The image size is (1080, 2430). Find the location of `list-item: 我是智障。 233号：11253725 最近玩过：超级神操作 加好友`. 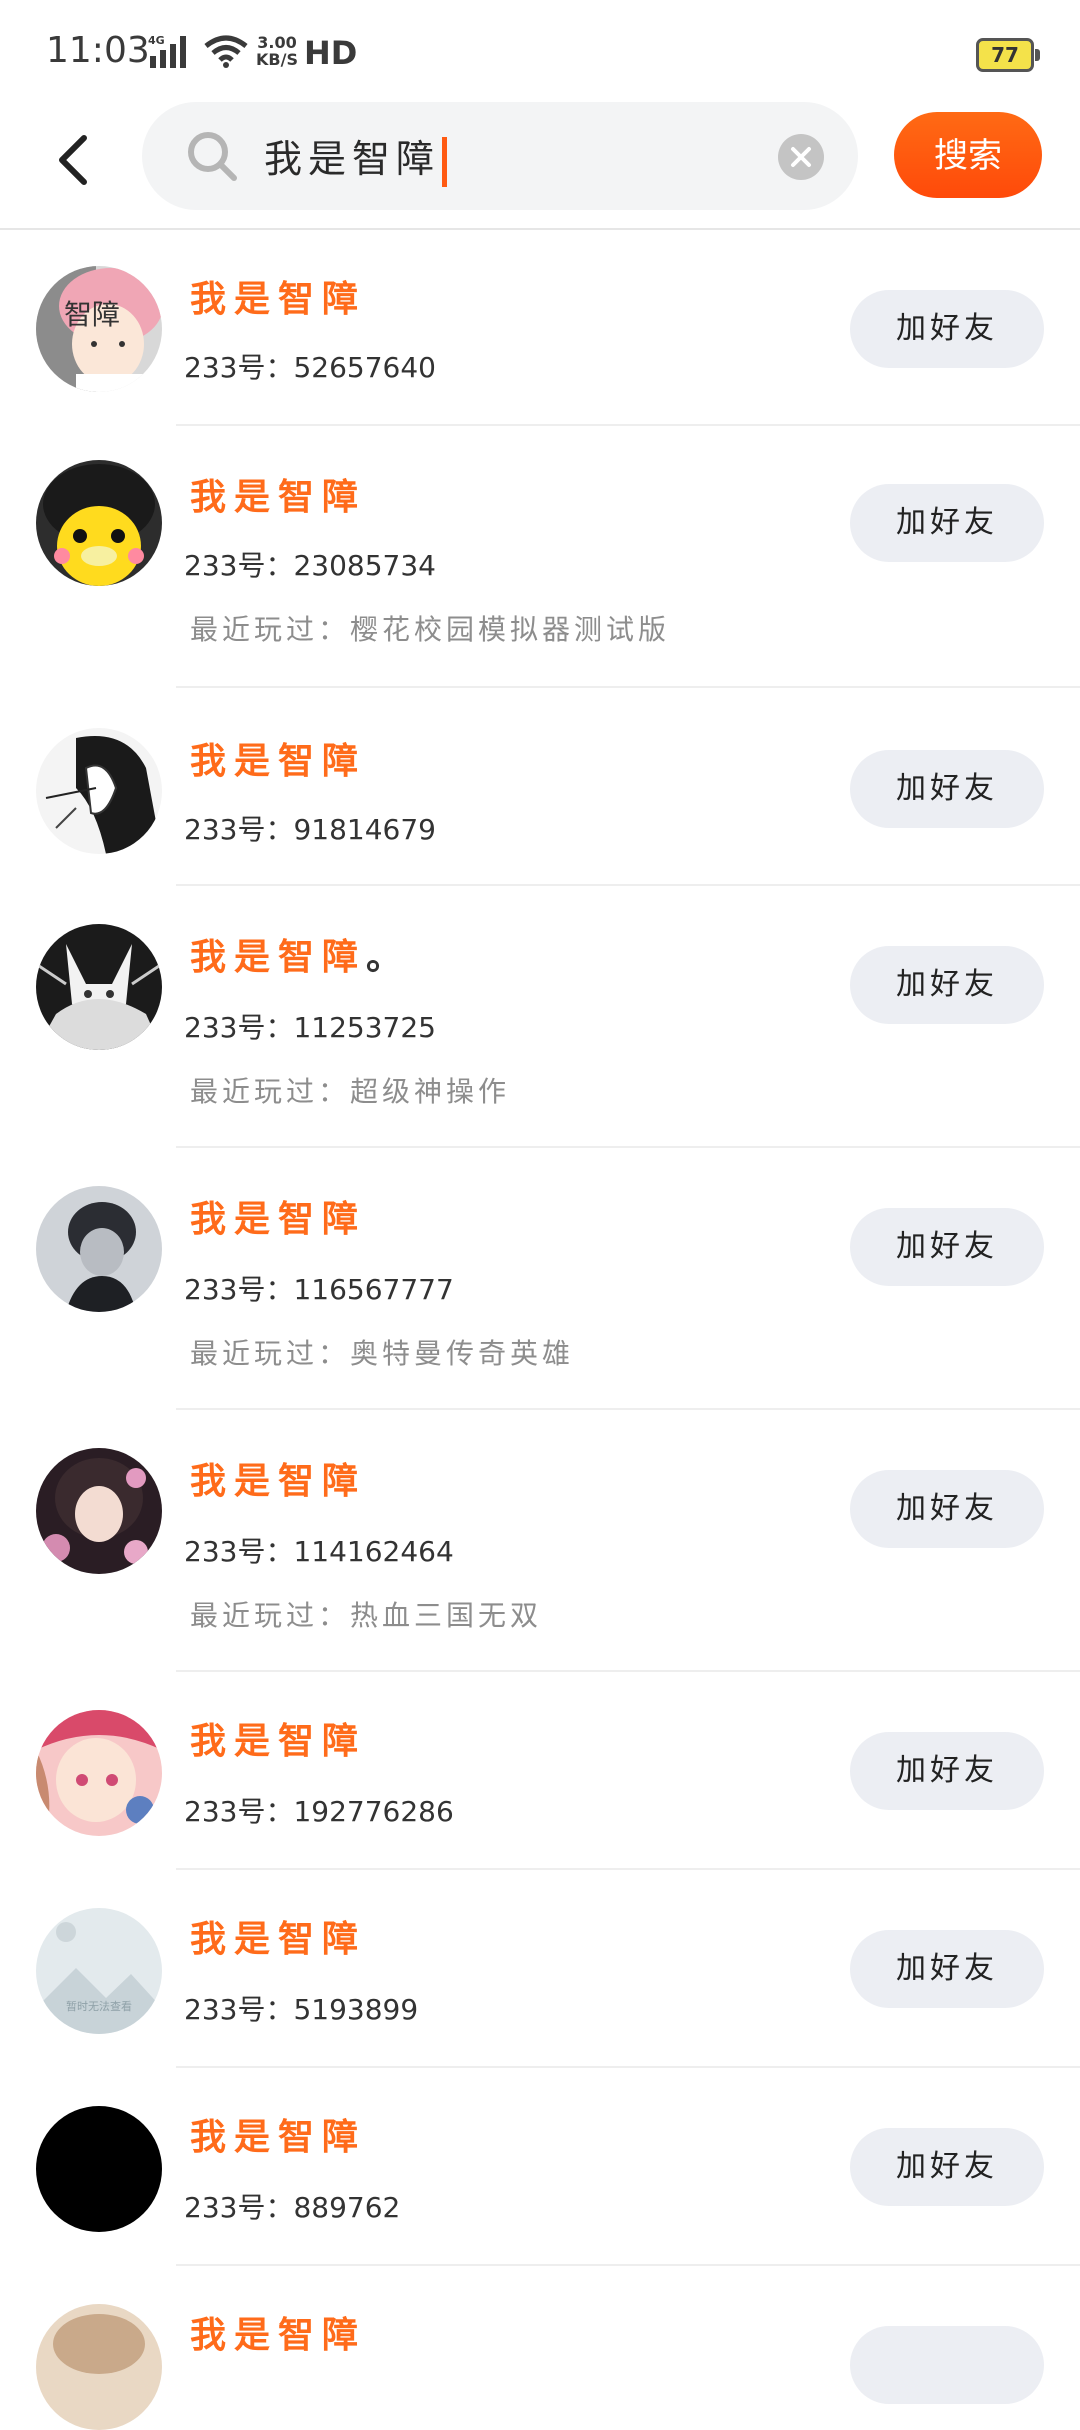

list-item: 我是智障。 233号：11253725 最近玩过：超级神操作 加好友 is located at coordinates (540, 1017).